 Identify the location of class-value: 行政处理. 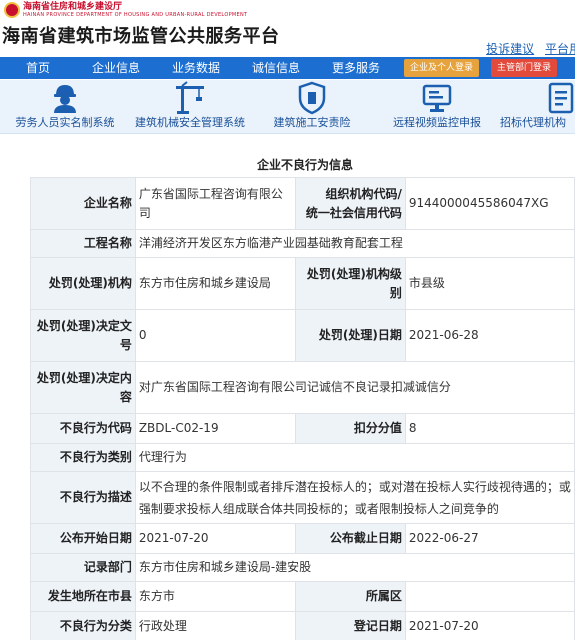
(215, 625).